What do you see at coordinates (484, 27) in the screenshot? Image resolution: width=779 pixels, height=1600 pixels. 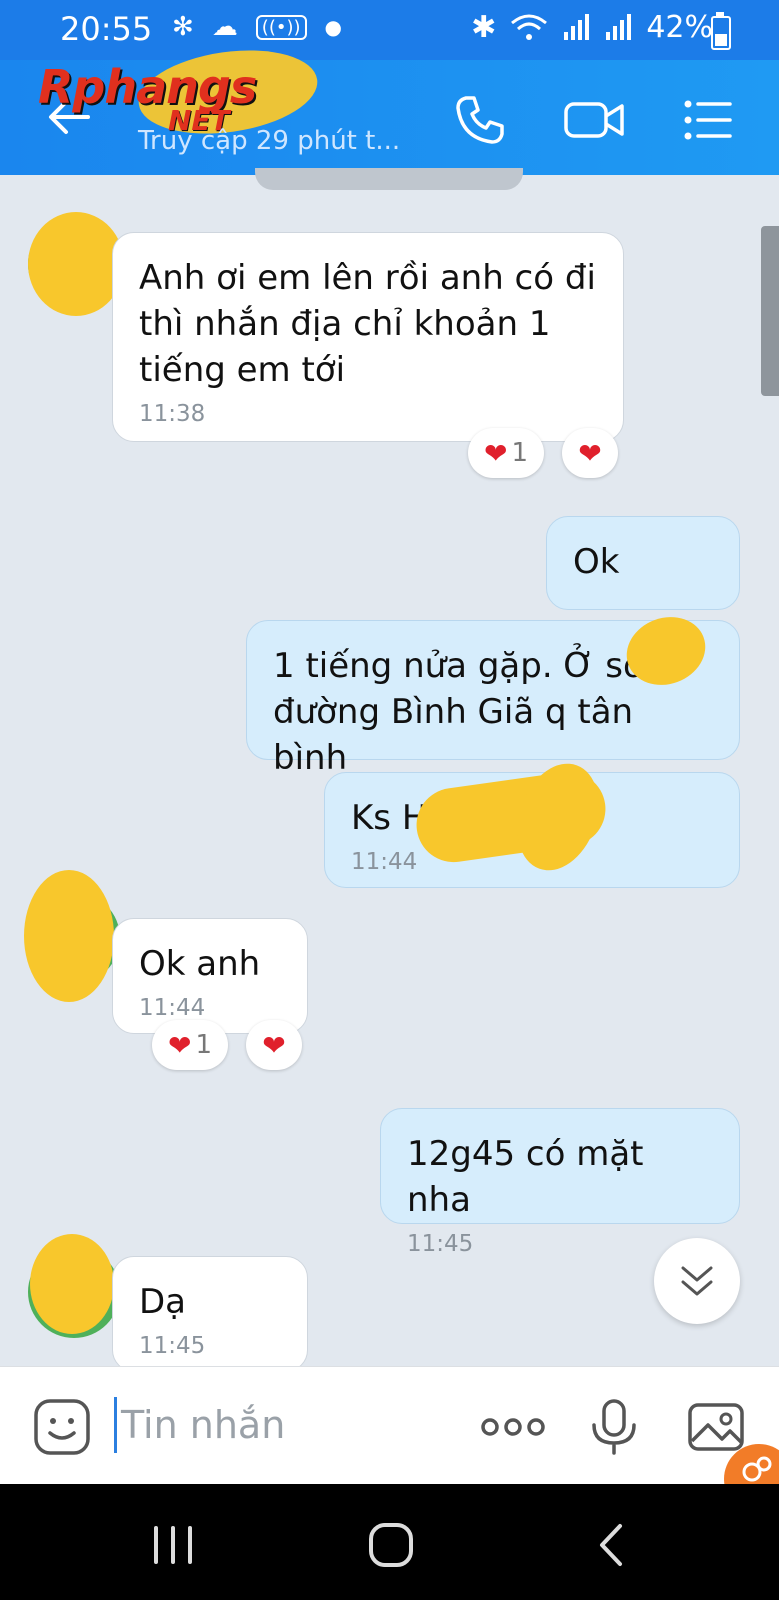 I see `bluetooth-icon: ✱` at bounding box center [484, 27].